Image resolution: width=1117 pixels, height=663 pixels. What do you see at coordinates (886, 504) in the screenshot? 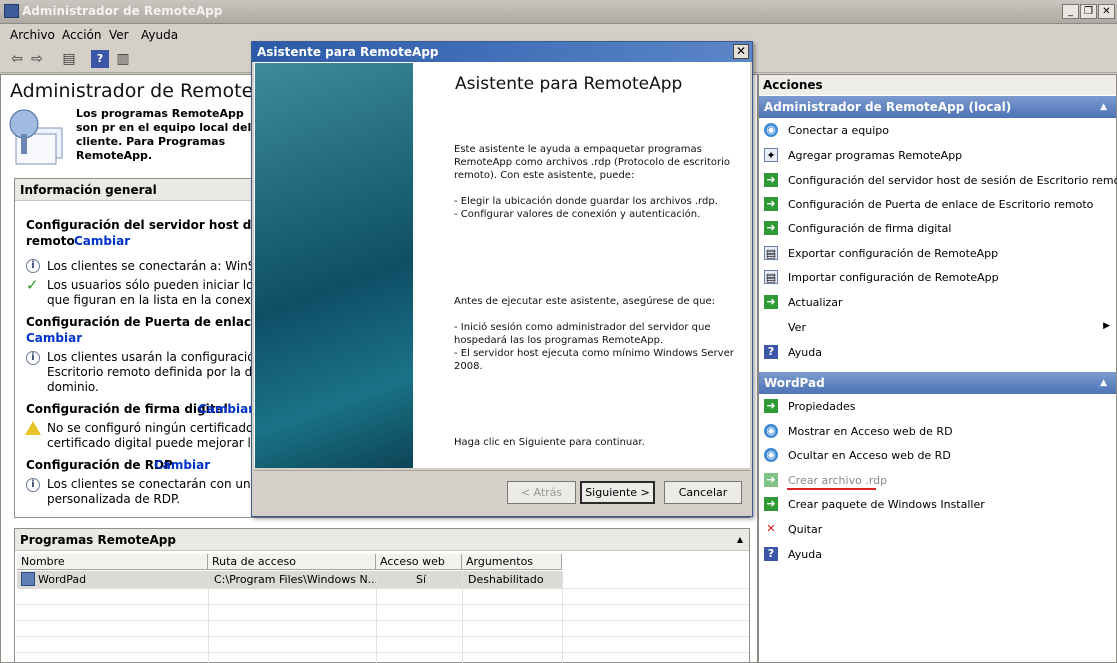
I see `action-label: Crear paquete de Windows Installer` at bounding box center [886, 504].